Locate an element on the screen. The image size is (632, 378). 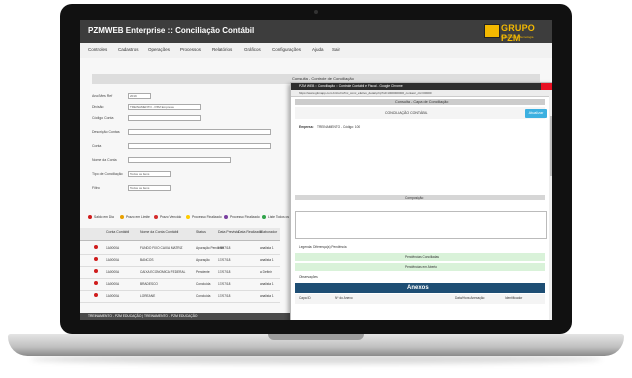
col-prevista: Data Prevista is located at coordinates (229, 232).